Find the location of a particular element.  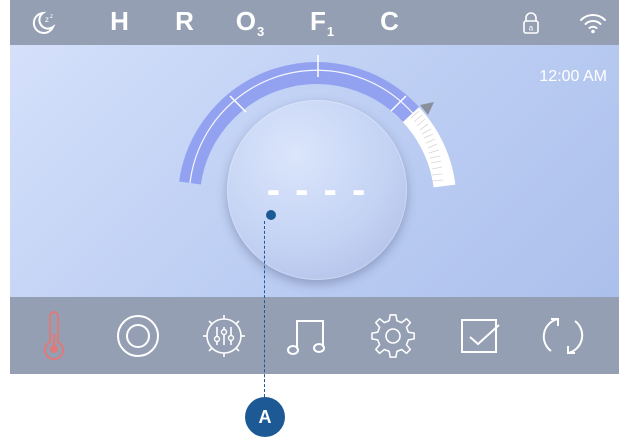

temperature-readout: - - - - is located at coordinates (317, 190).